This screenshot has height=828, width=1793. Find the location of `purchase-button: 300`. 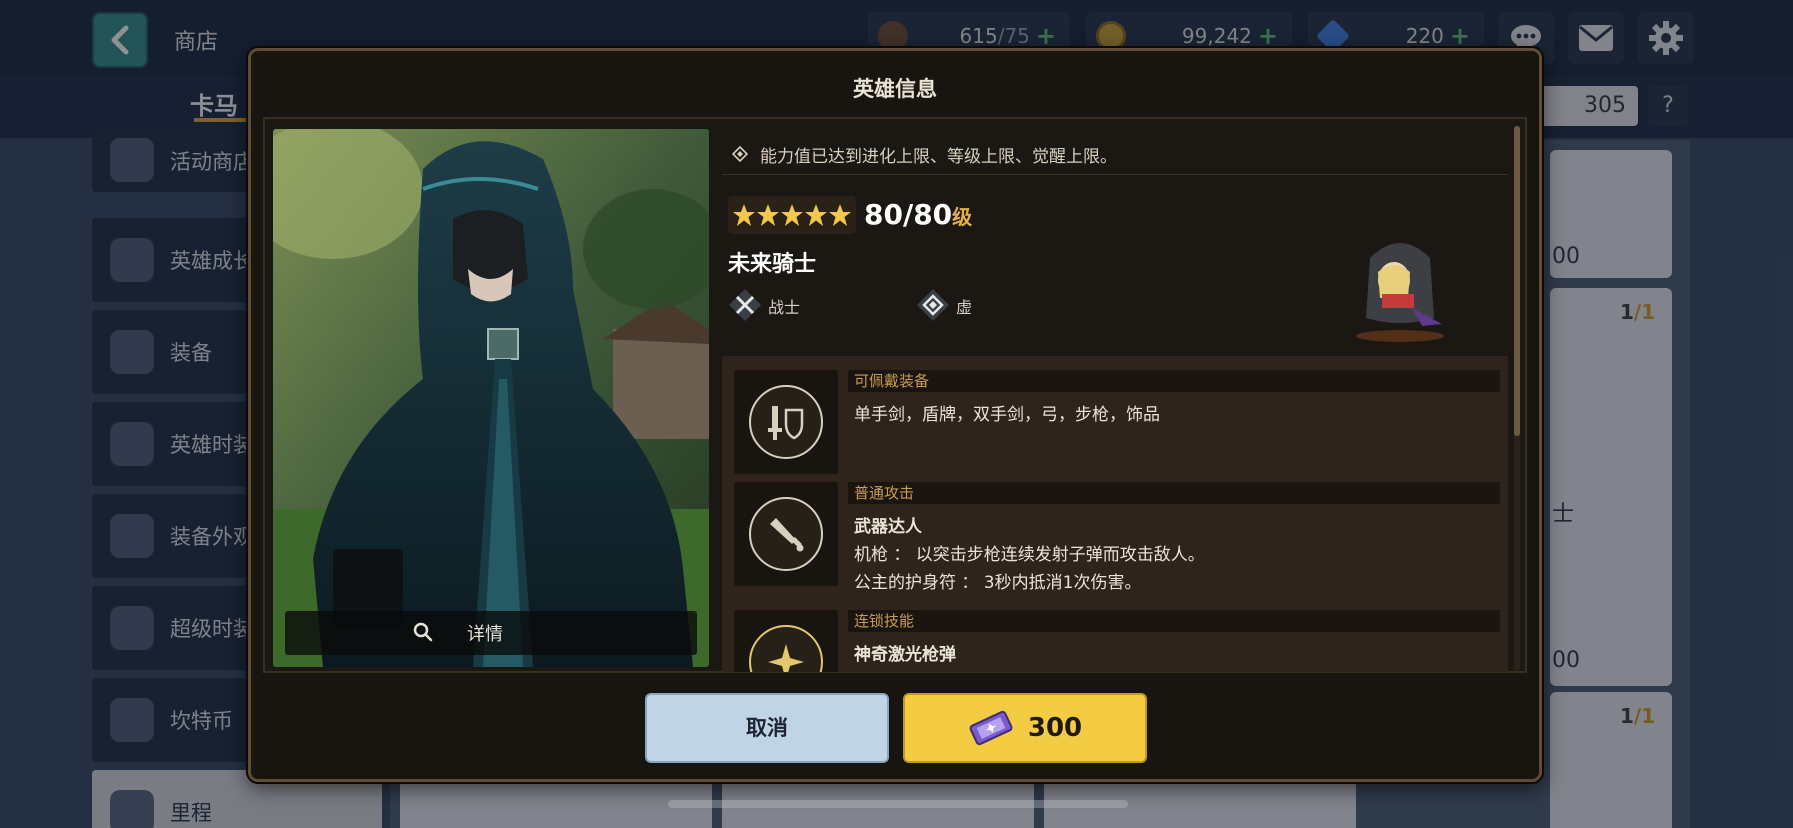

purchase-button: 300 is located at coordinates (1025, 728).